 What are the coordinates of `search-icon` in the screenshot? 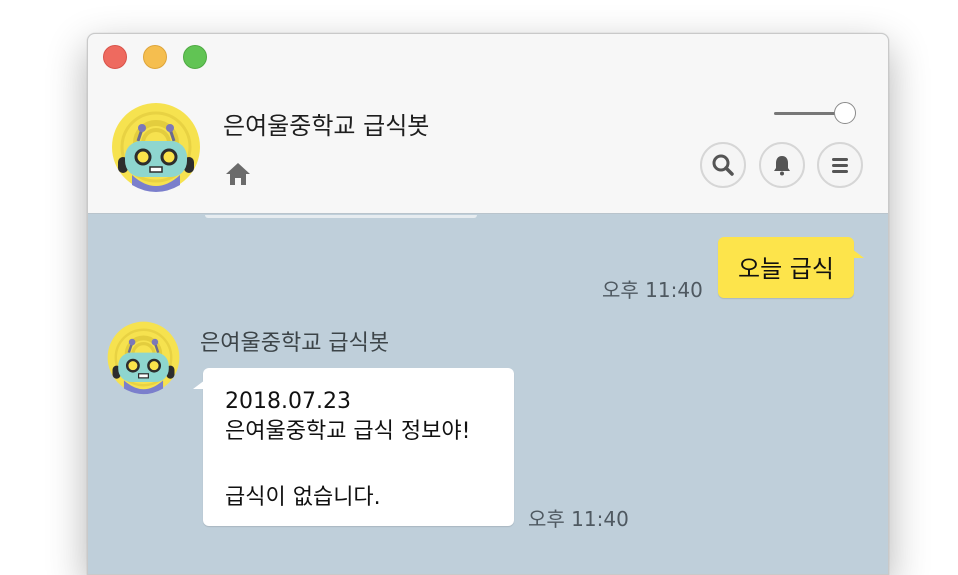 It's located at (723, 165).